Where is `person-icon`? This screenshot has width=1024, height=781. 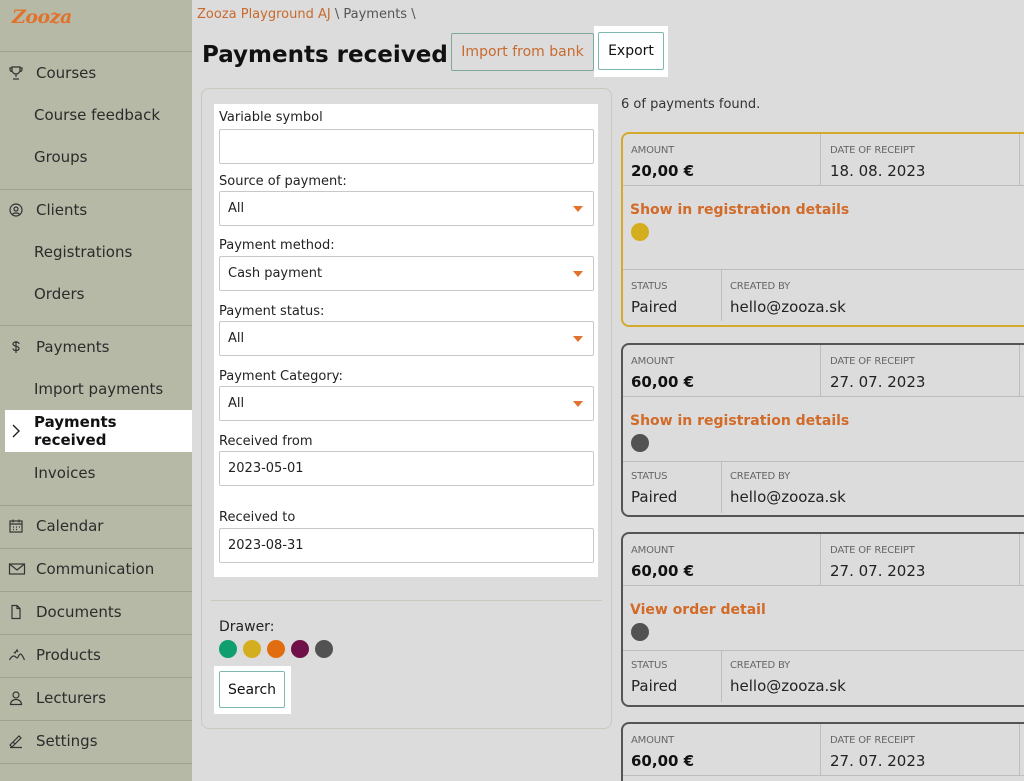
person-icon is located at coordinates (18, 698).